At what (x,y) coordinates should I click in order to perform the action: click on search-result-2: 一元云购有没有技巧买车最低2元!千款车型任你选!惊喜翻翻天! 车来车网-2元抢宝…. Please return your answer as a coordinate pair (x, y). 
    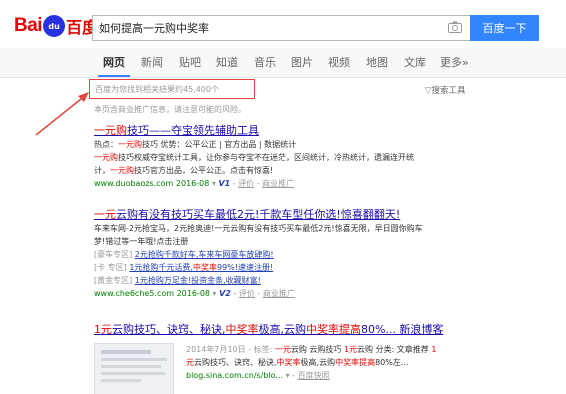
    Looking at the image, I should click on (258, 253).